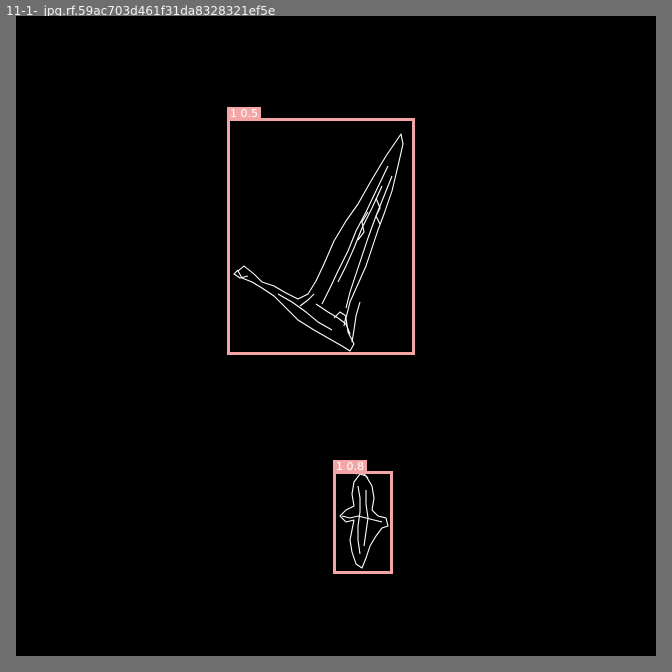 Image resolution: width=672 pixels, height=672 pixels. Describe the element at coordinates (244, 114) in the screenshot. I see `detection-label-1: 1 0.5` at that location.